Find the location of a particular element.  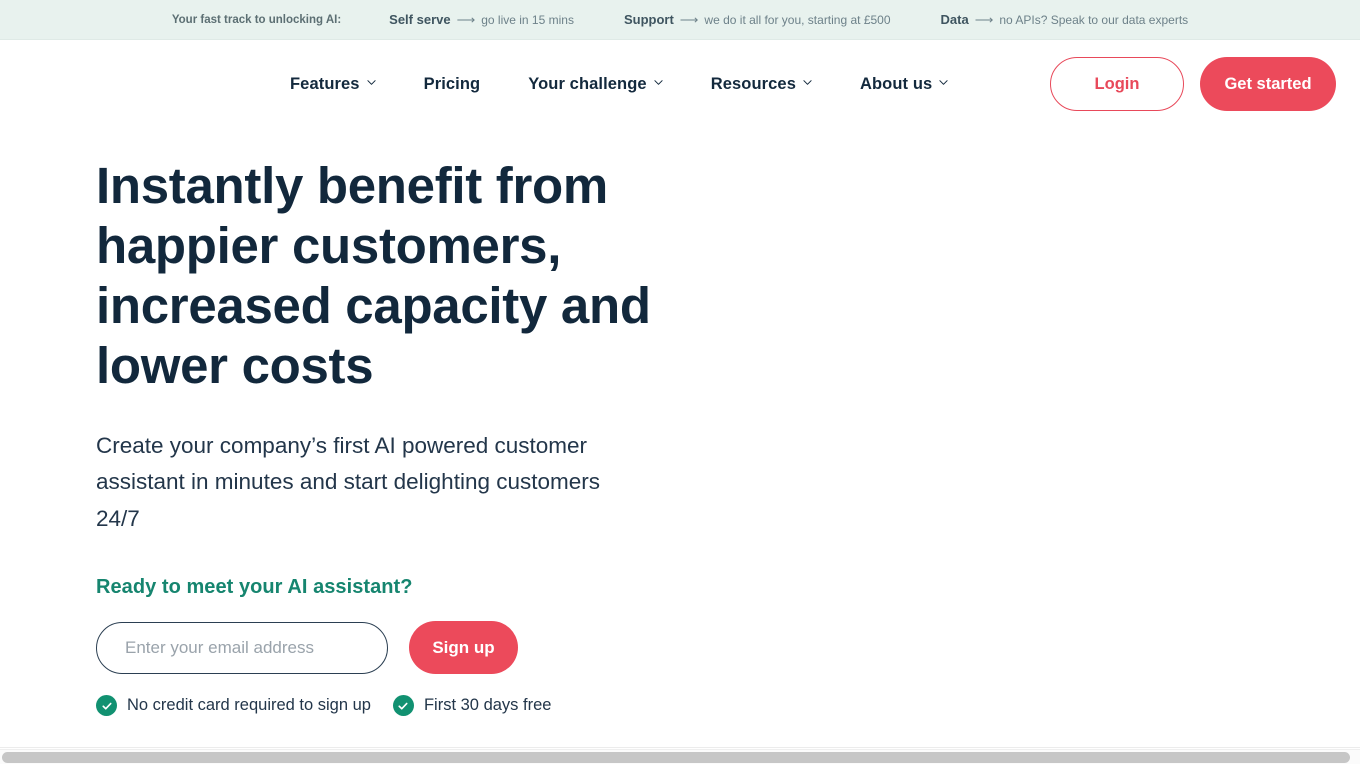

announcement-item-self-serve: Self serve ⟶ go live in 15 mins is located at coordinates (481, 19).